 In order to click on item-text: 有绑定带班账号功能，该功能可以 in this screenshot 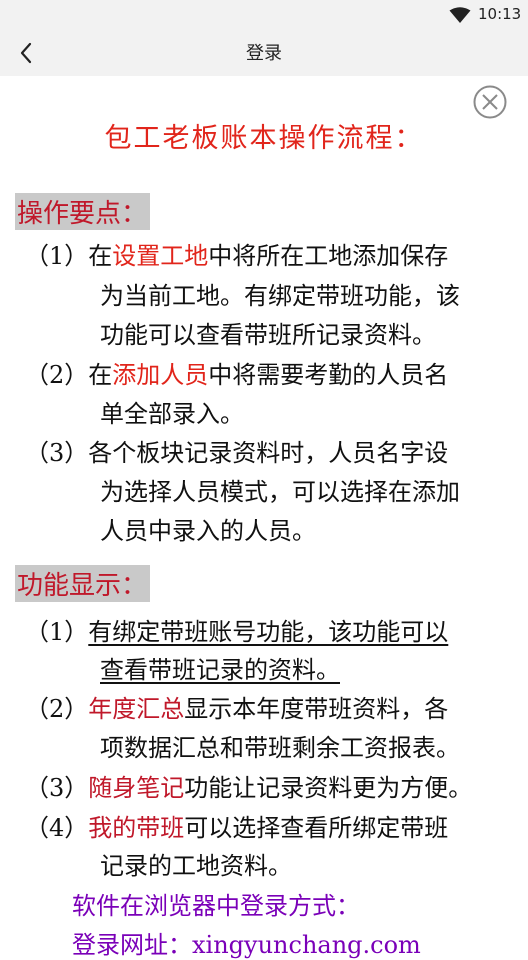, I will do `click(268, 632)`.